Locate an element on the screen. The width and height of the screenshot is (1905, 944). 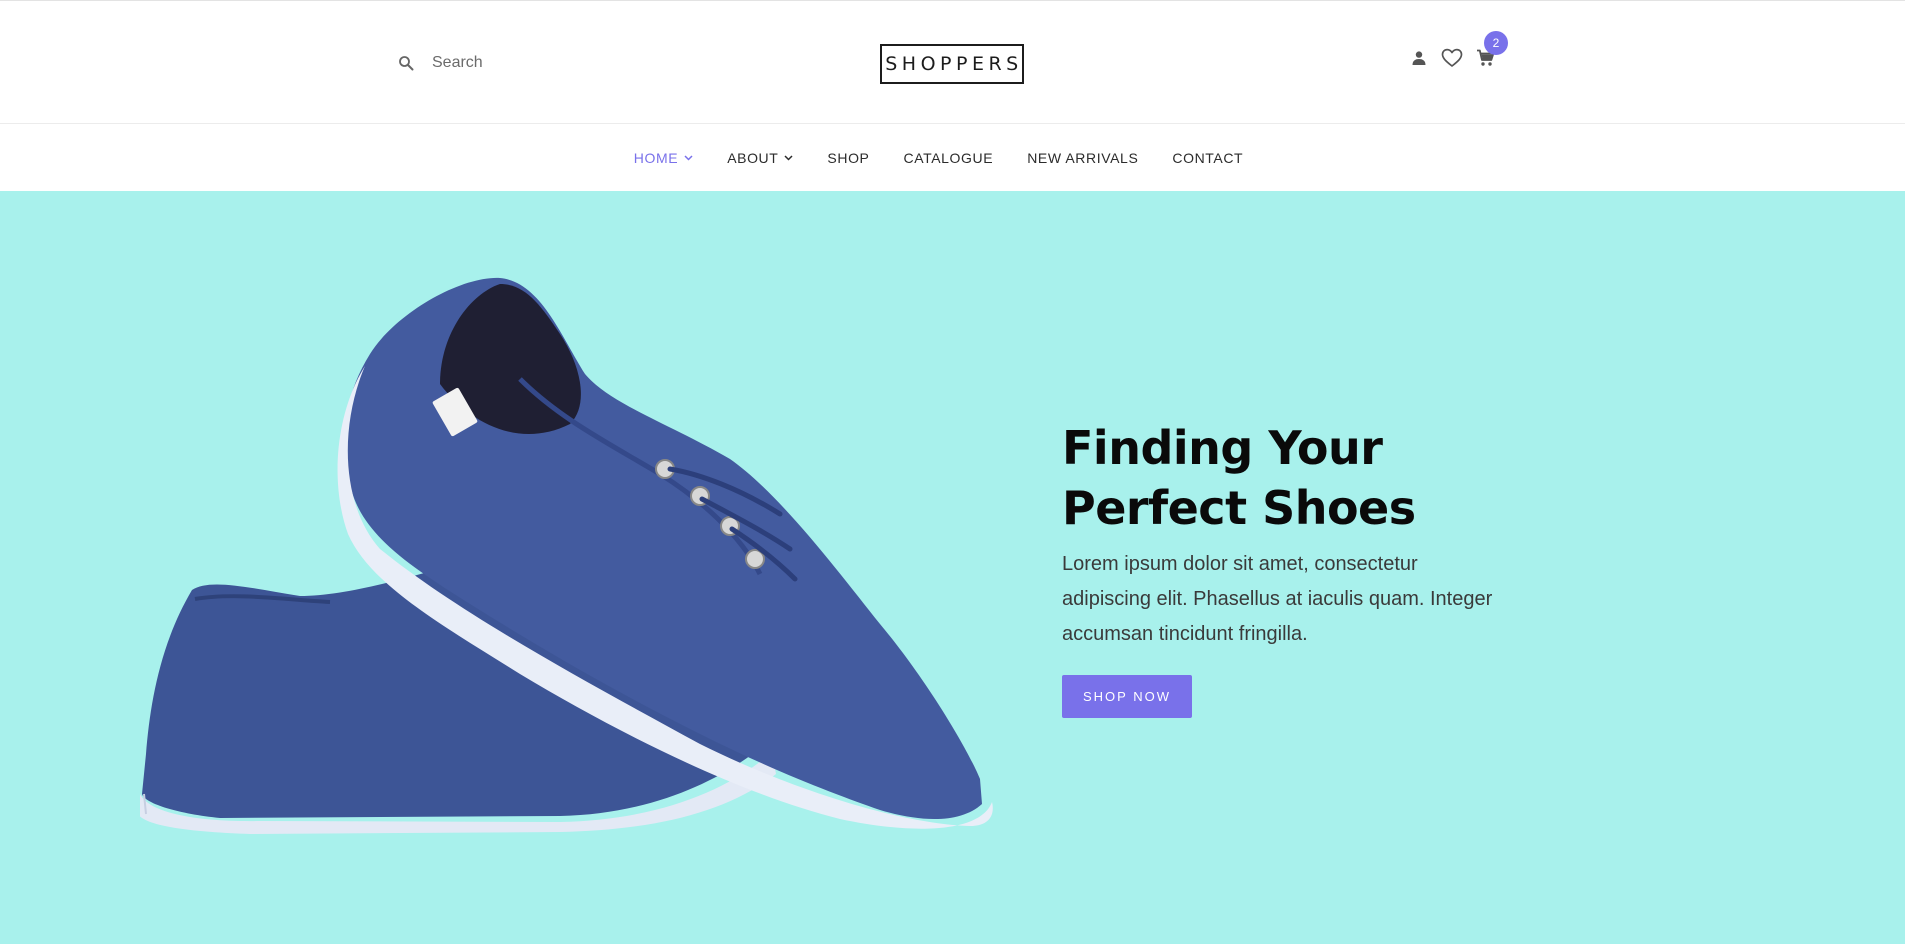
search-bar is located at coordinates (526, 63).